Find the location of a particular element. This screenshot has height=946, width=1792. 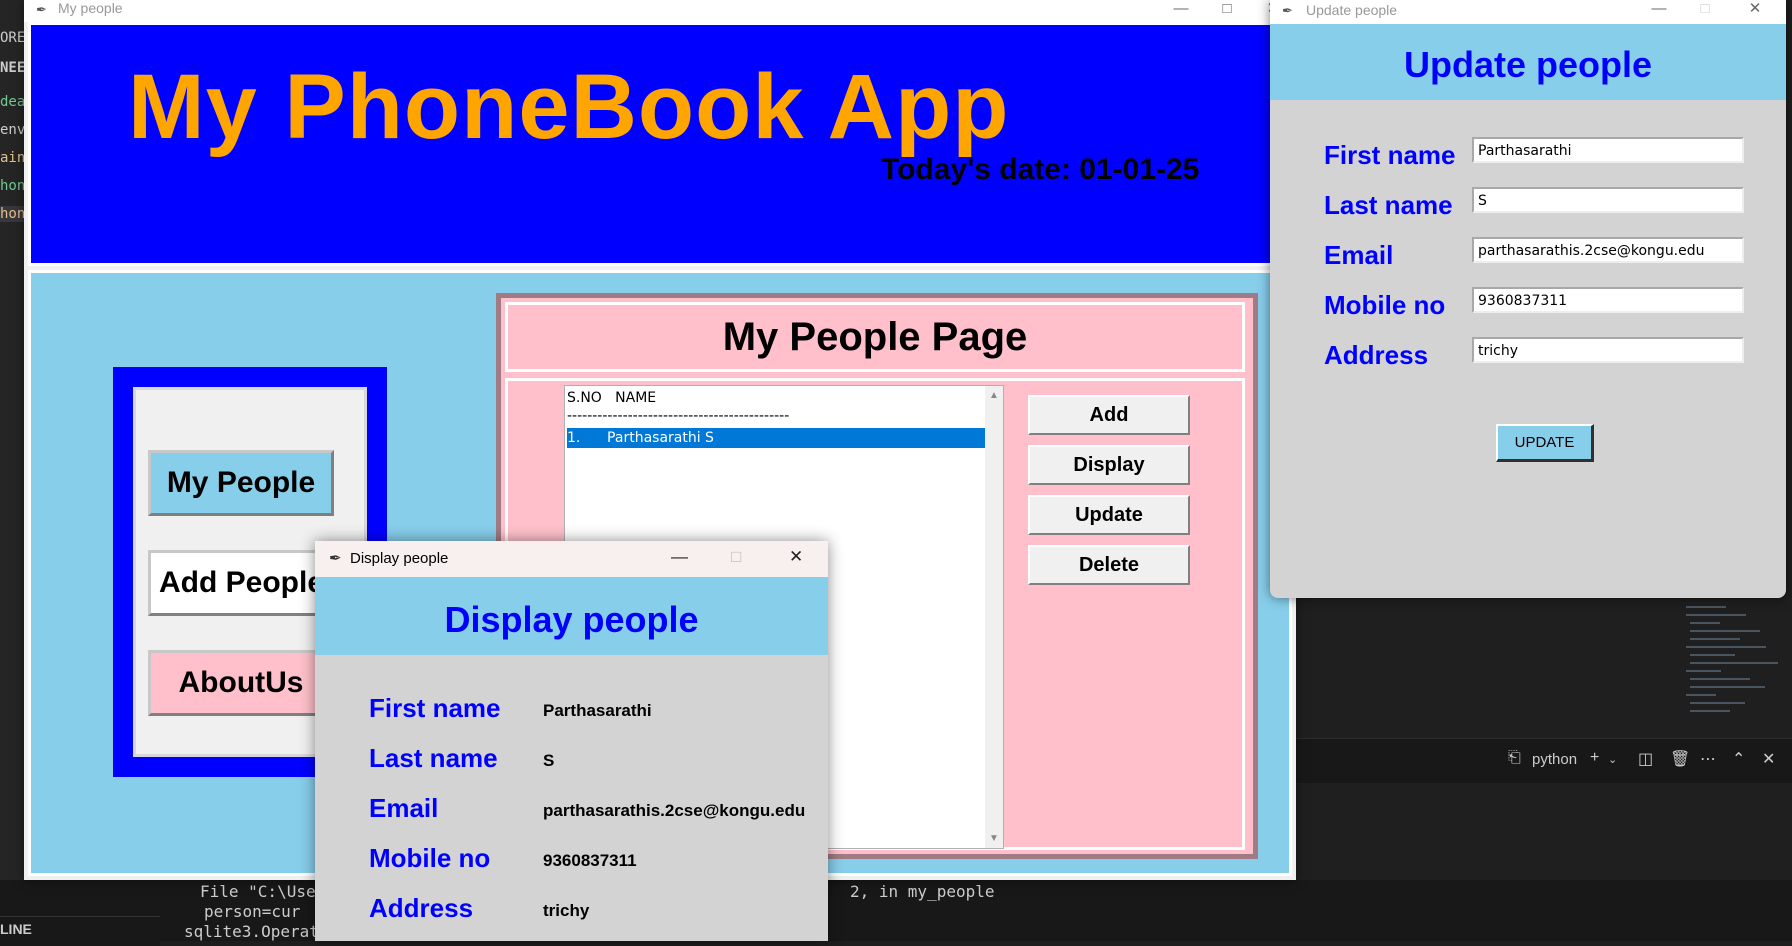

update-window-title: Update people is located at coordinates (1352, 10).